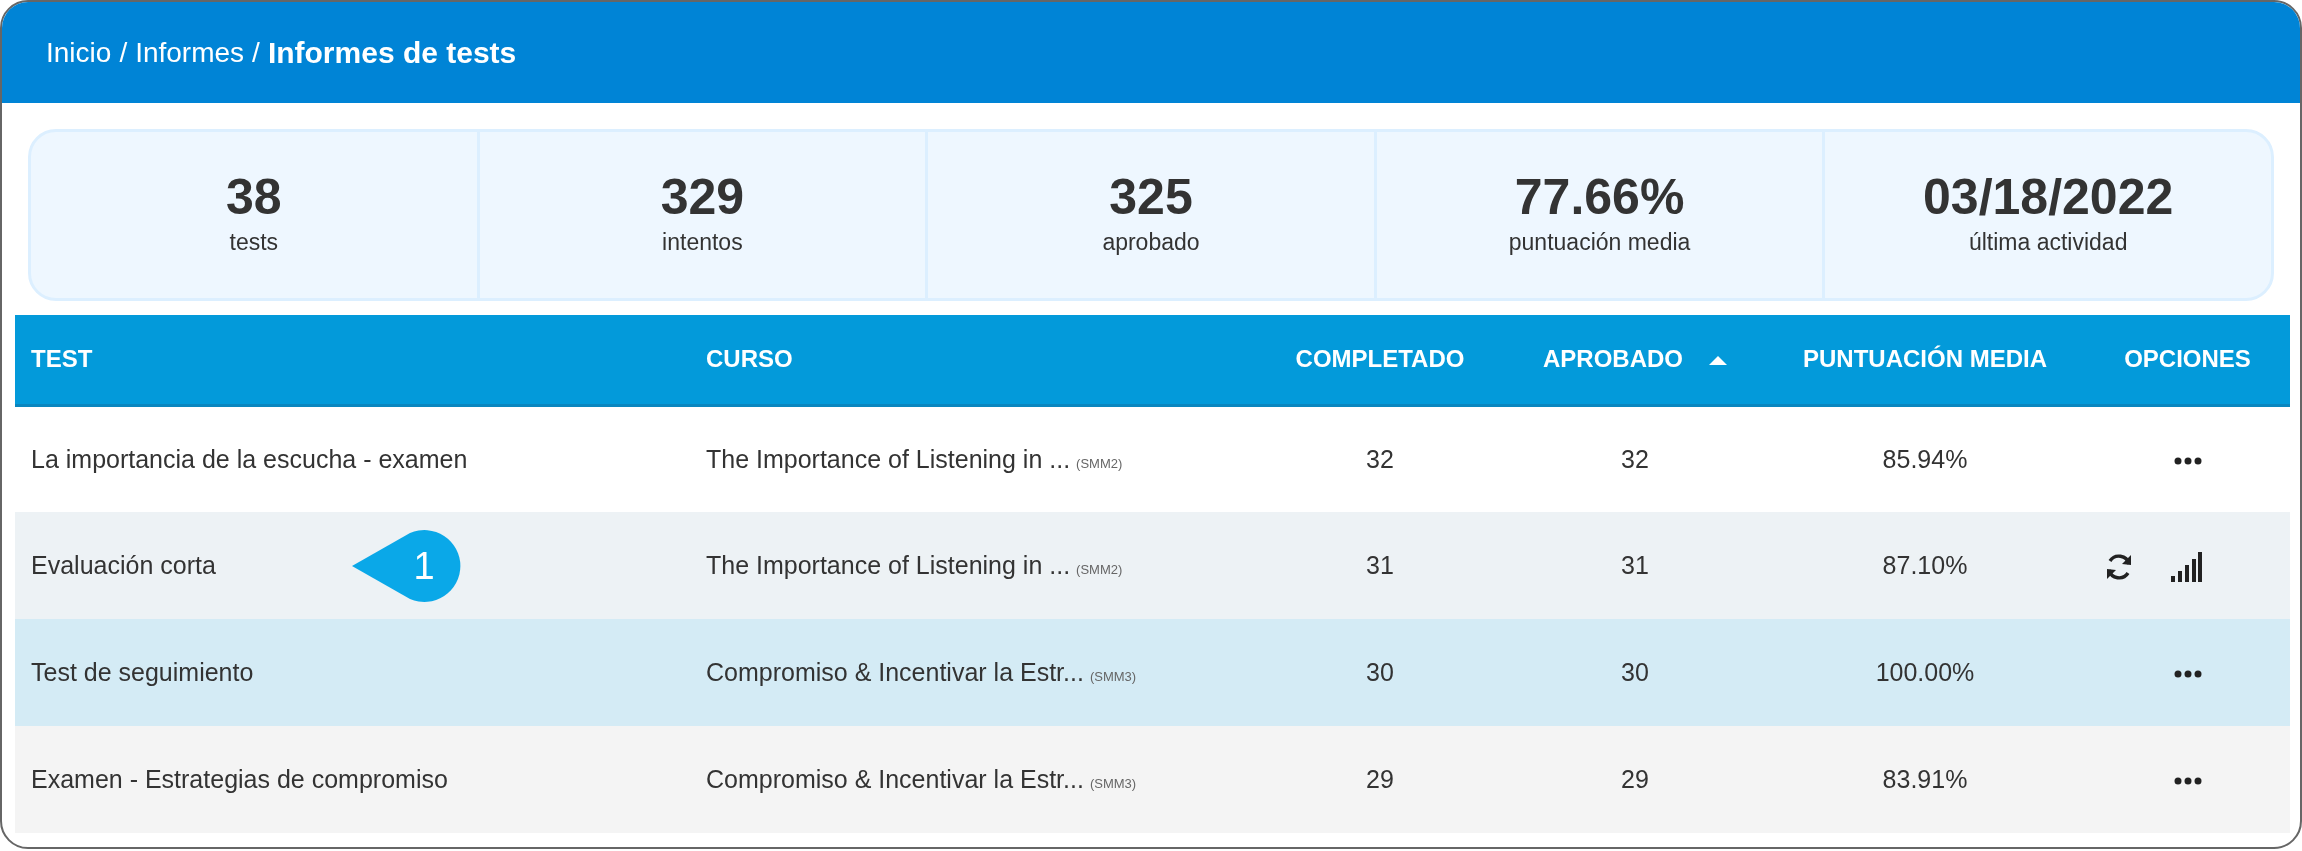 The width and height of the screenshot is (2302, 851). What do you see at coordinates (123, 564) in the screenshot?
I see `test-name: Evaluación corta` at bounding box center [123, 564].